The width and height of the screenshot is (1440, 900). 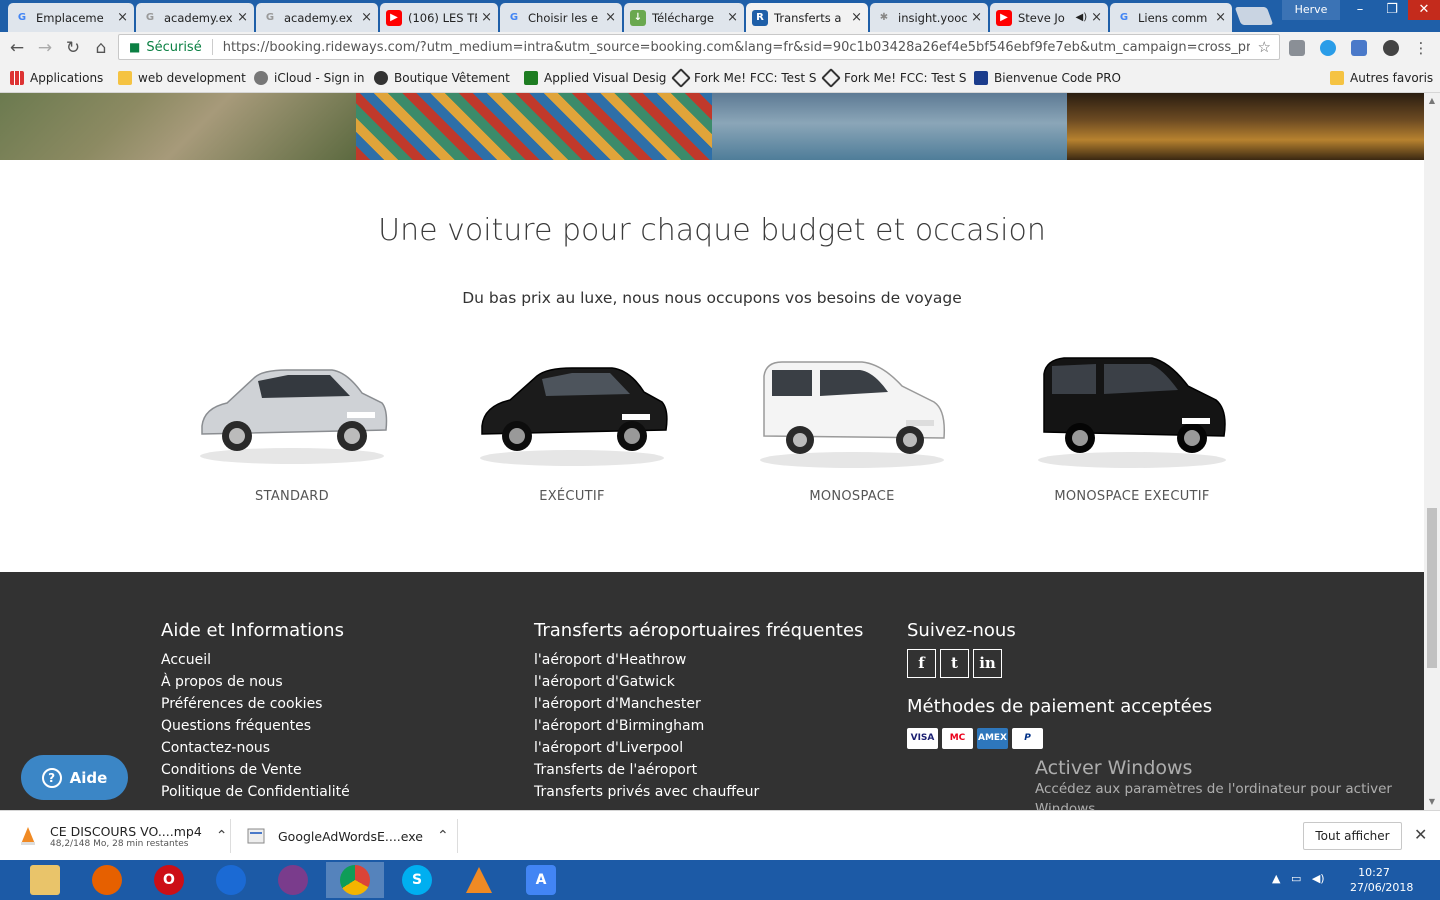 What do you see at coordinates (1381, 78) in the screenshot?
I see `bookmark-item: Autres favoris` at bounding box center [1381, 78].